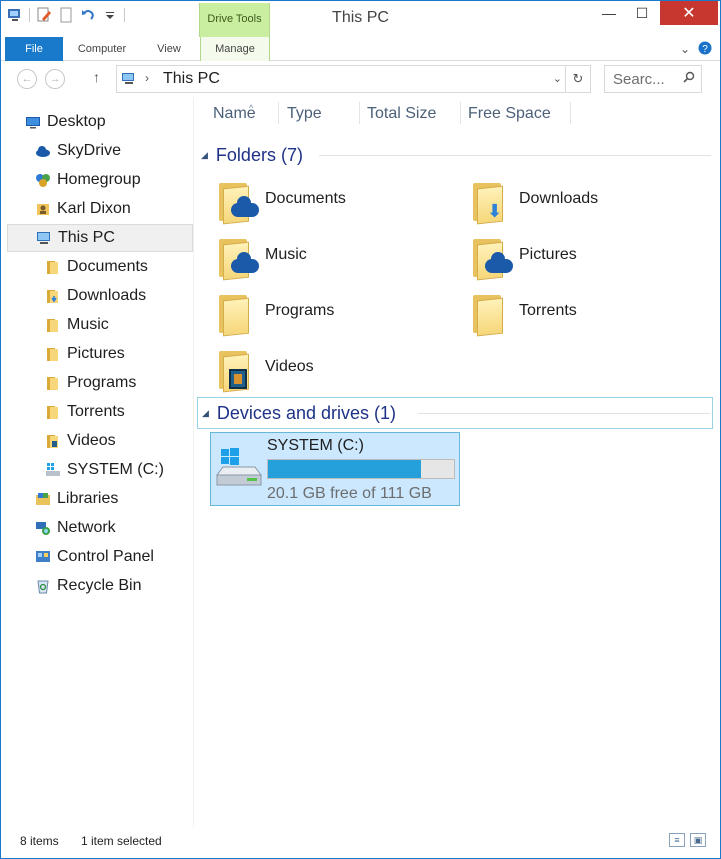  What do you see at coordinates (107, 295) in the screenshot?
I see `nav-item-label: Downloads` at bounding box center [107, 295].